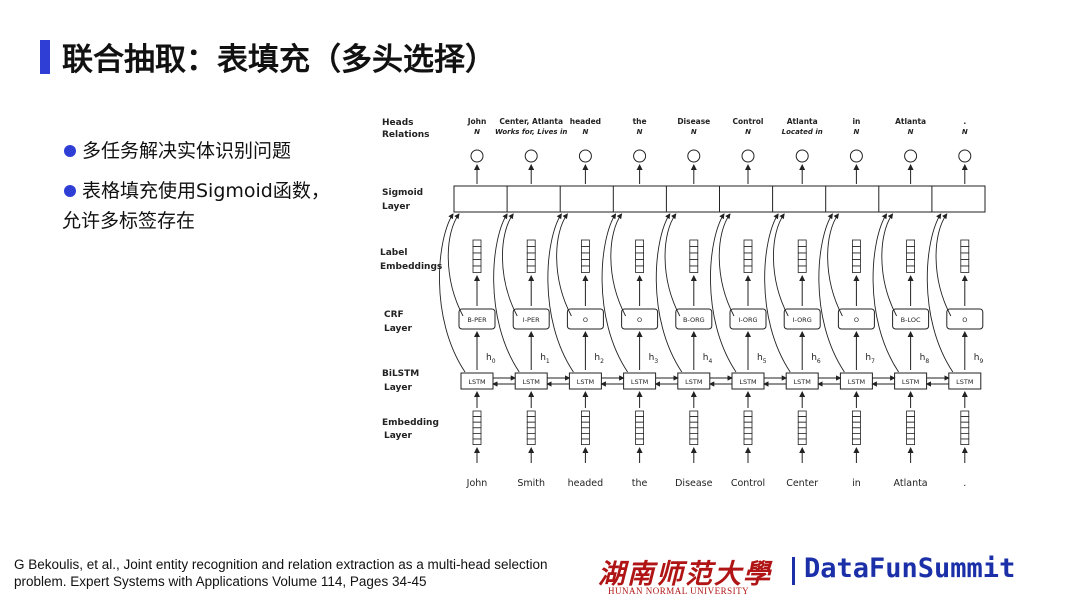  What do you see at coordinates (531, 121) in the screenshot?
I see `head-label: Center, Atlanta` at bounding box center [531, 121].